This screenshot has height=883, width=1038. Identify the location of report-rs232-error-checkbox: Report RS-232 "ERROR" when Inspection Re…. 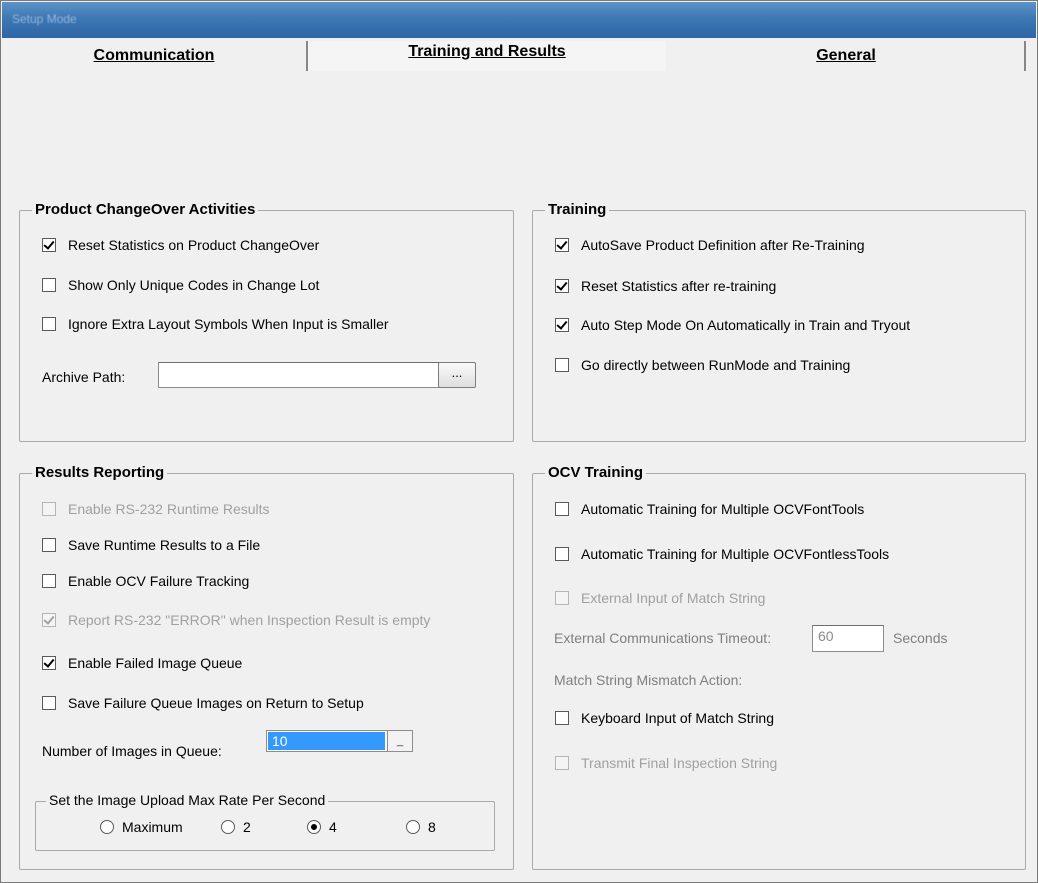
(236, 620).